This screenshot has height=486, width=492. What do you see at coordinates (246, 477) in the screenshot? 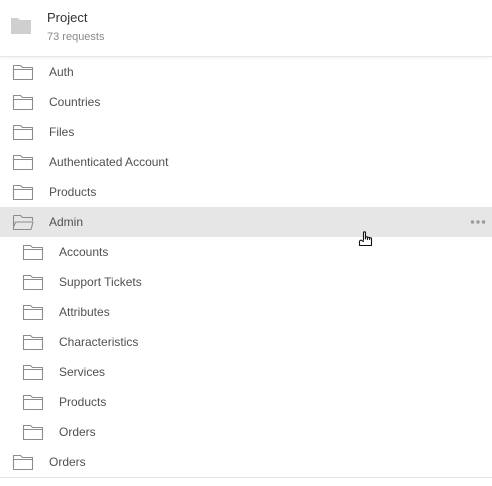
I see `divider` at bounding box center [246, 477].